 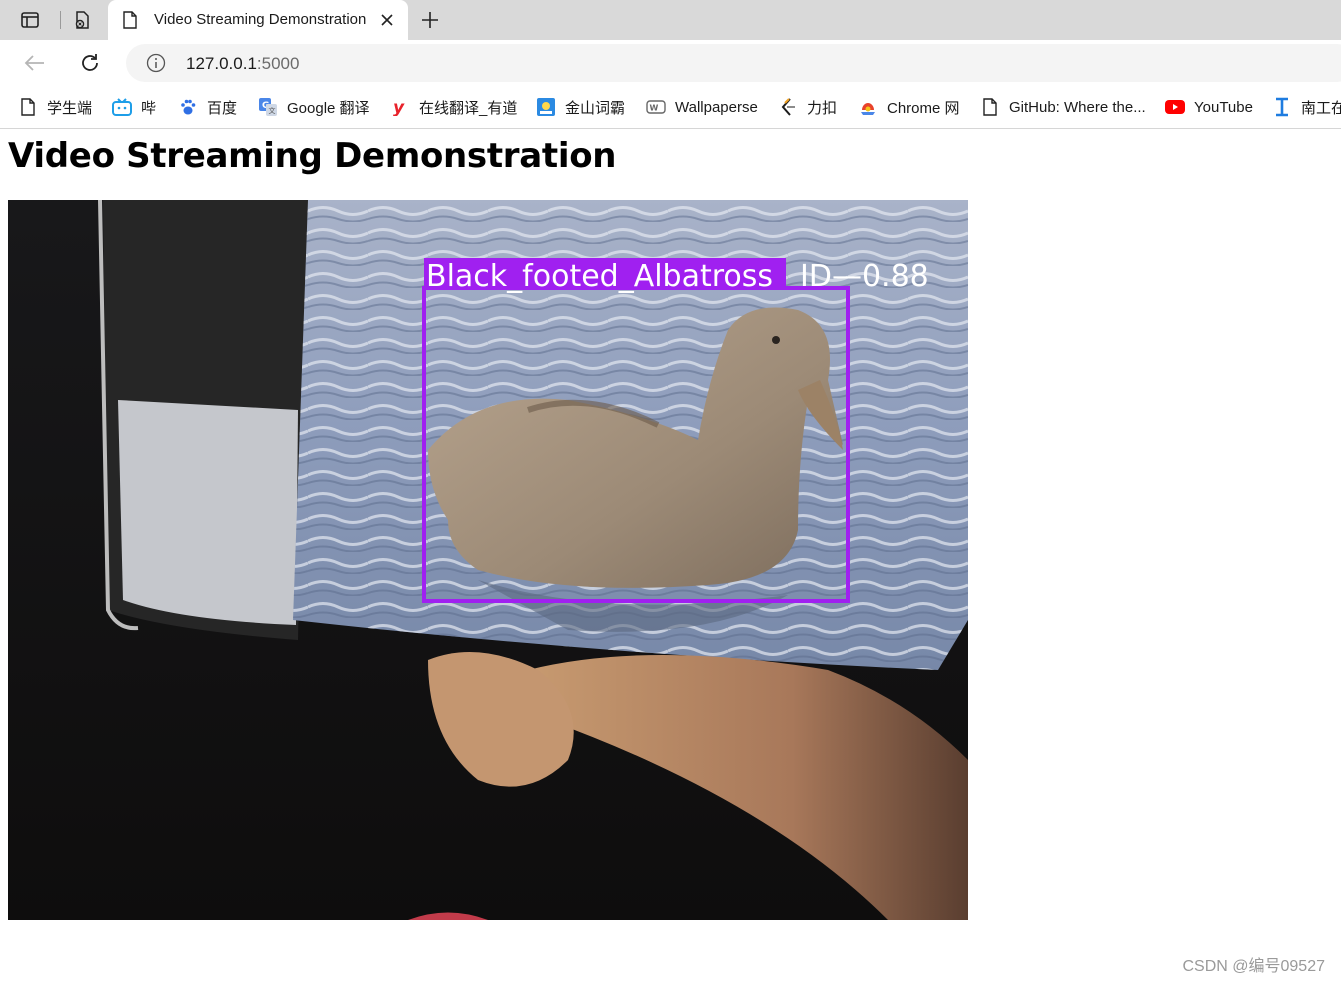 I want to click on bookmark-chrome-store: Chrome 网, so click(x=909, y=107).